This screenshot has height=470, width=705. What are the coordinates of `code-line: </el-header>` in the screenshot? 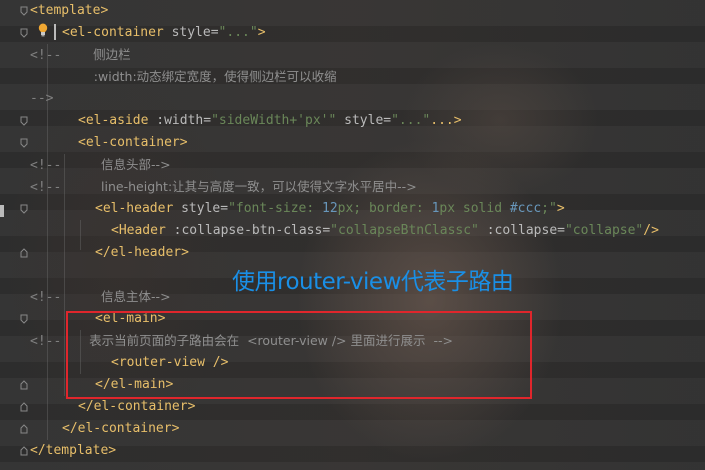 It's located at (142, 253).